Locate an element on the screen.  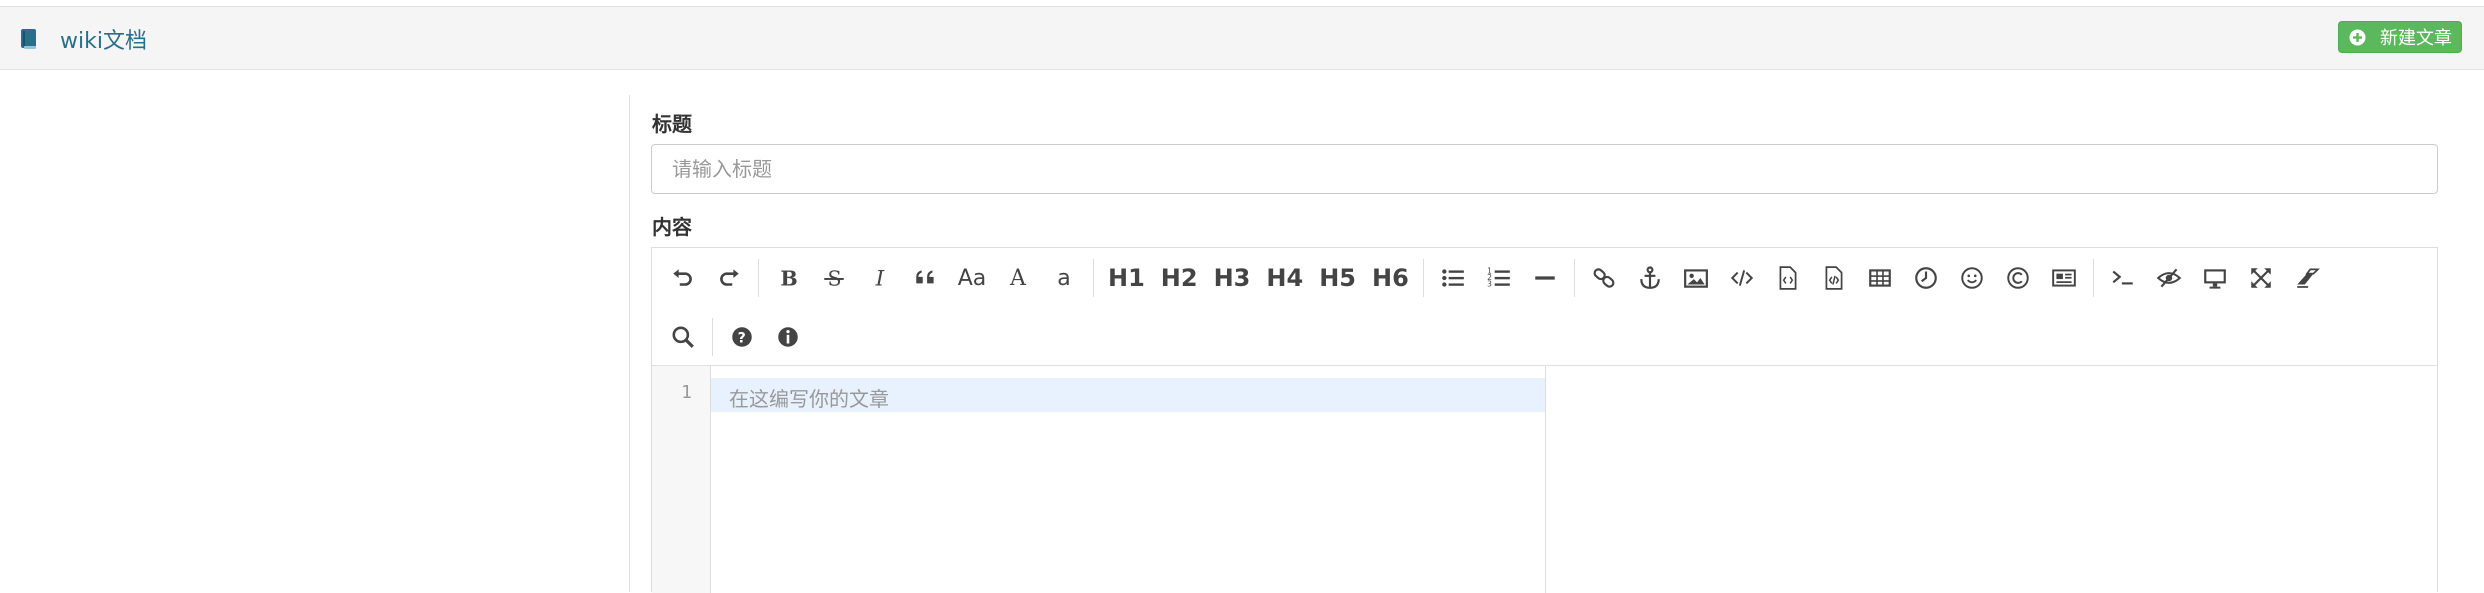
plus-circle-icon is located at coordinates (2357, 37).